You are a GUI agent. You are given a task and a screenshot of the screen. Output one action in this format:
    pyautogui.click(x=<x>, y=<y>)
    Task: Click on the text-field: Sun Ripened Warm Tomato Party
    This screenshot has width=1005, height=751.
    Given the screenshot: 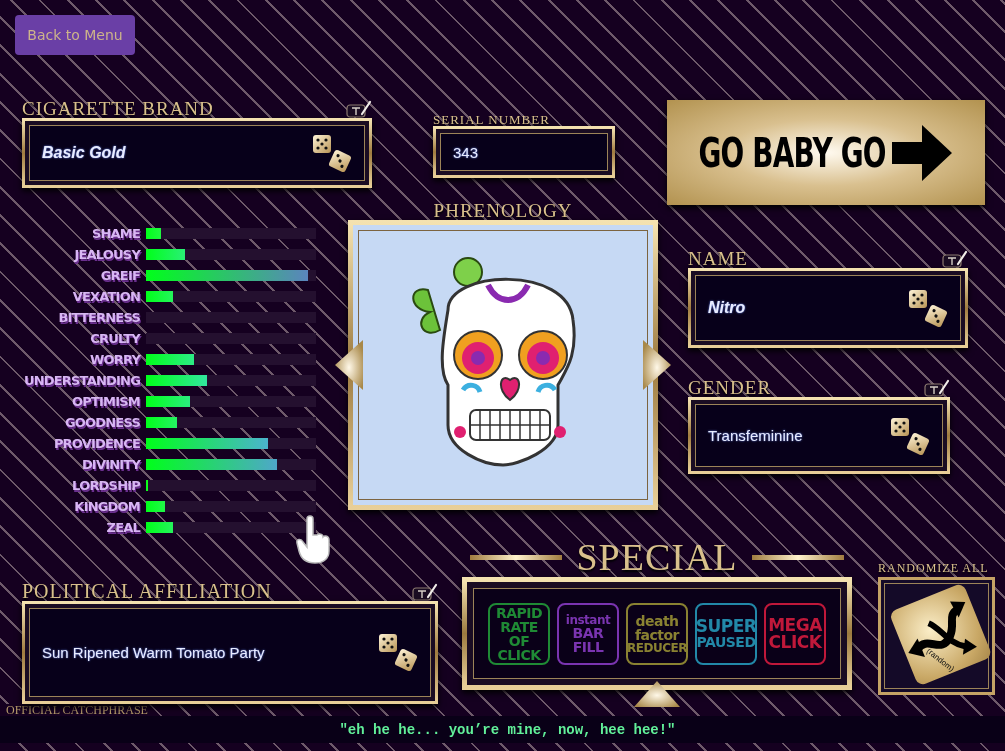 What is the action you would take?
    pyautogui.click(x=230, y=652)
    